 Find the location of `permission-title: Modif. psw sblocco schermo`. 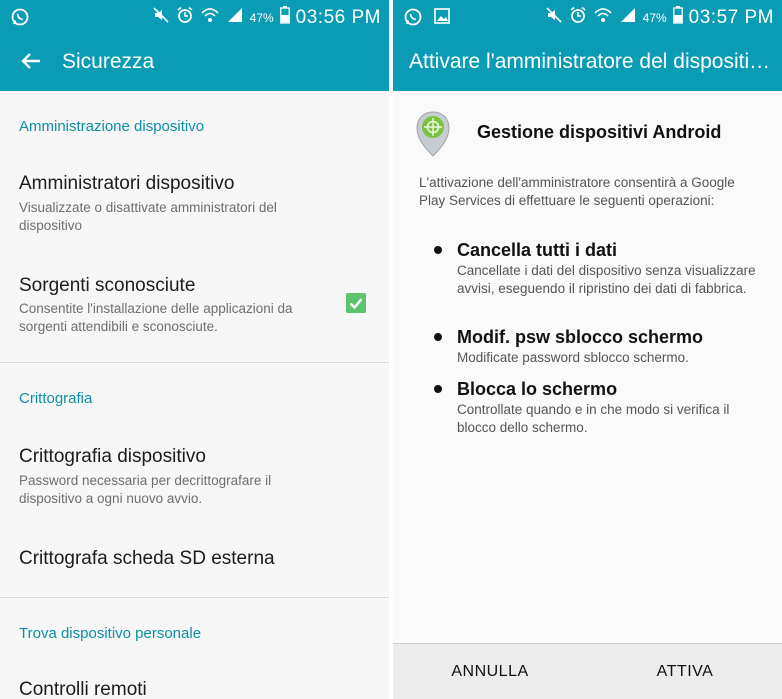

permission-title: Modif. psw sblocco schermo is located at coordinates (580, 337).